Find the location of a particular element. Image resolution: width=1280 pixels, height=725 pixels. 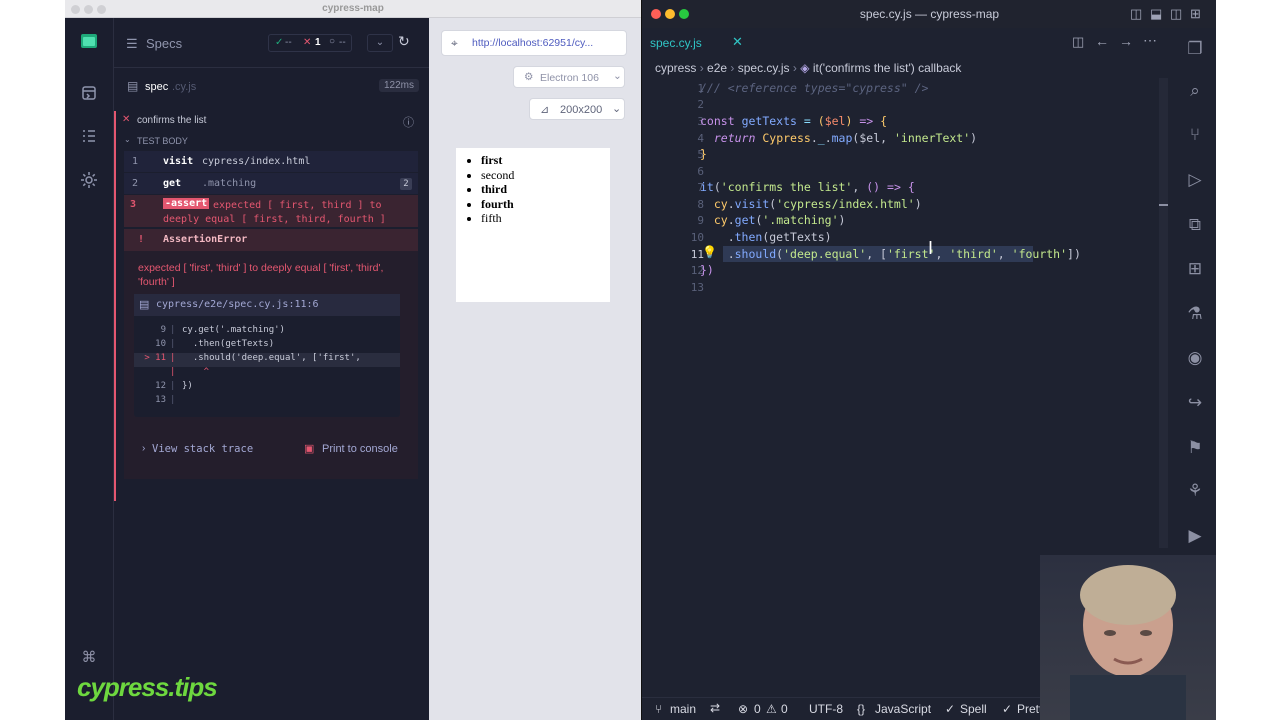

browser-selector: ⚙ Electron 106 ⌄ is located at coordinates (569, 77).